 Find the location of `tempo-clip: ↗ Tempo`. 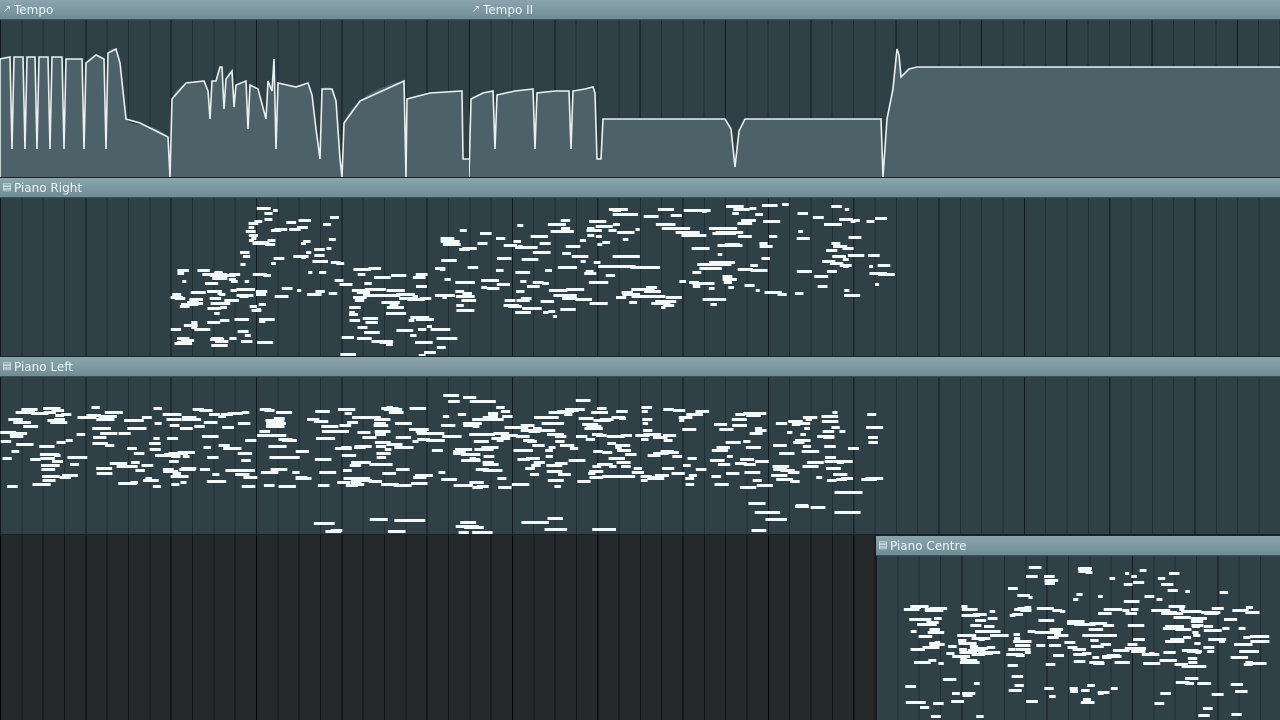

tempo-clip: ↗ Tempo is located at coordinates (234, 88).